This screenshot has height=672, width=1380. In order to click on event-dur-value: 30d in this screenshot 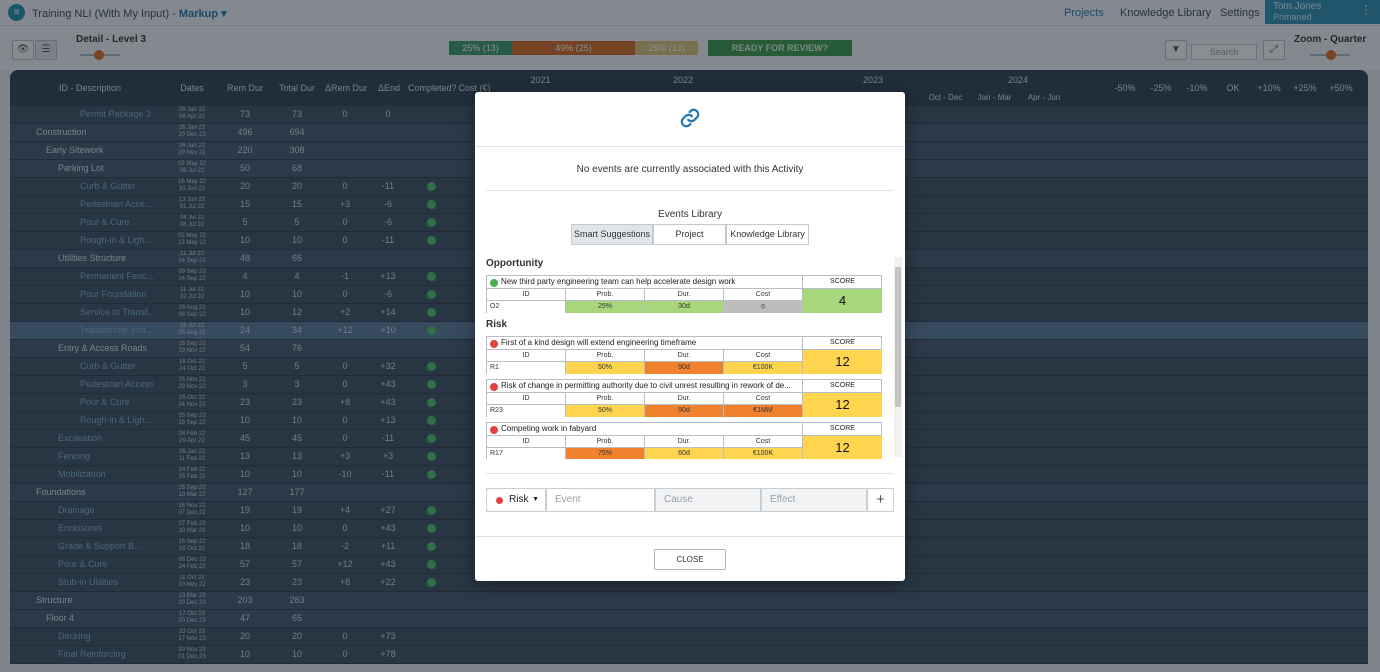, I will do `click(684, 307)`.